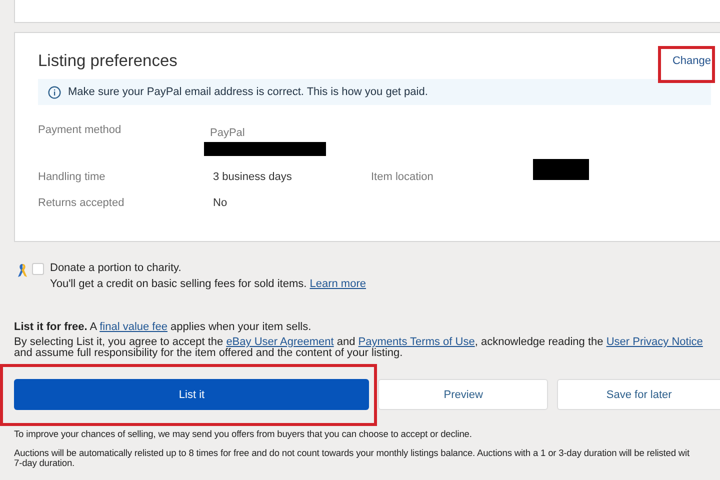  What do you see at coordinates (248, 92) in the screenshot?
I see `notice-text: Make sure your PayPal email address is correct. This is how you get paid.` at bounding box center [248, 92].